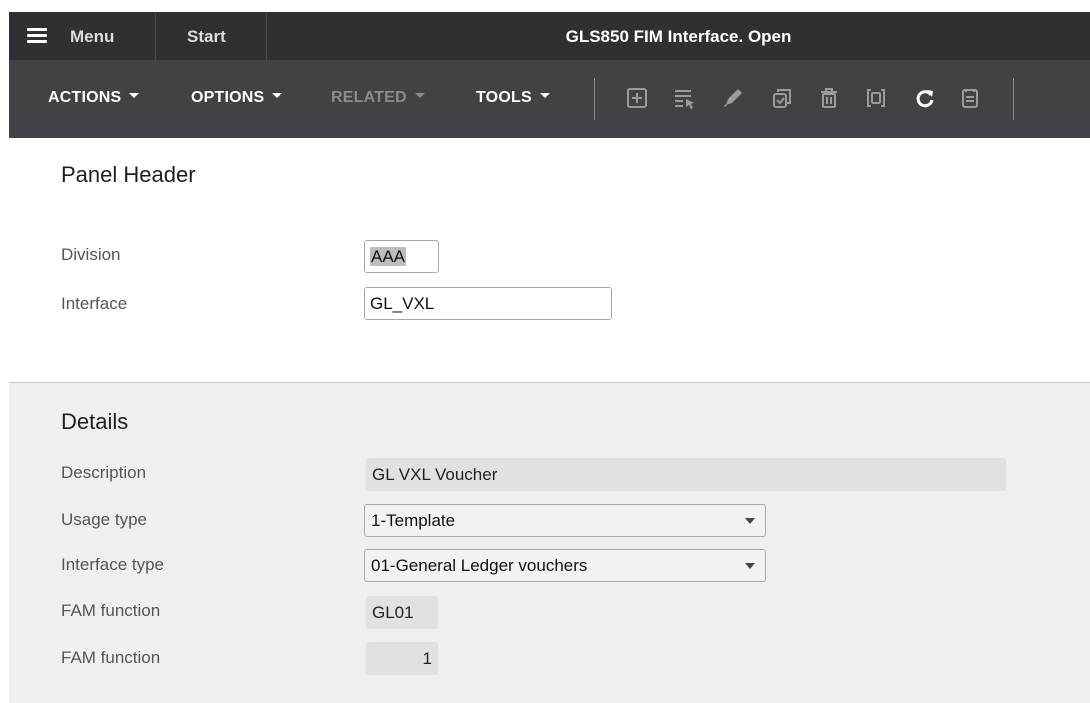  I want to click on refresh-icon, so click(925, 98).